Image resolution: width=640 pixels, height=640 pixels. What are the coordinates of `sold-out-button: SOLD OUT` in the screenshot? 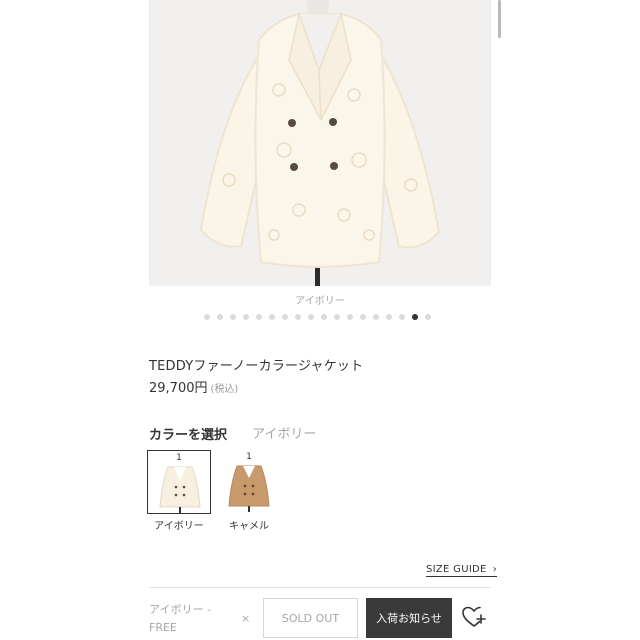 It's located at (310, 618).